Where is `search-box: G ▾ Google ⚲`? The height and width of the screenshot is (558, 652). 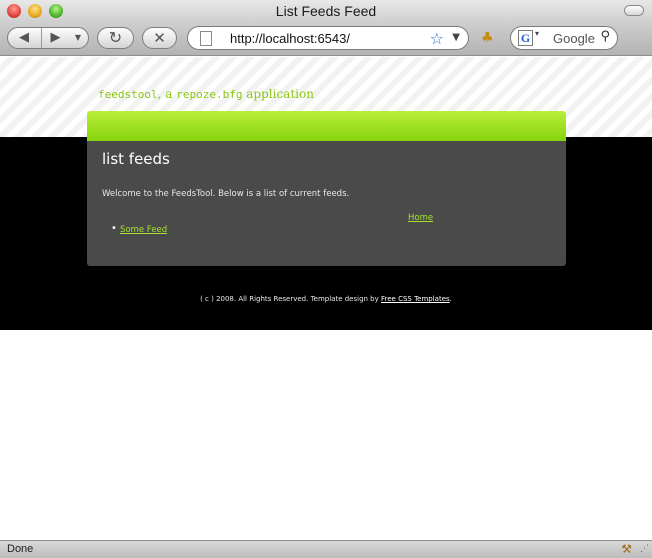
search-box: G ▾ Google ⚲ is located at coordinates (564, 38).